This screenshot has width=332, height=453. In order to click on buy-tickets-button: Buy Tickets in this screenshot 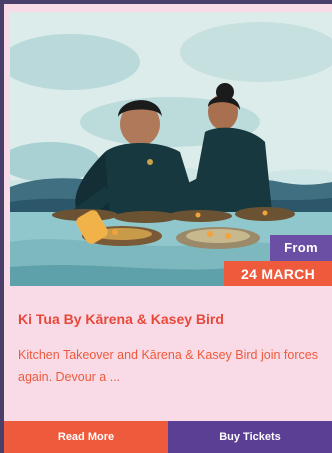, I will do `click(250, 437)`.